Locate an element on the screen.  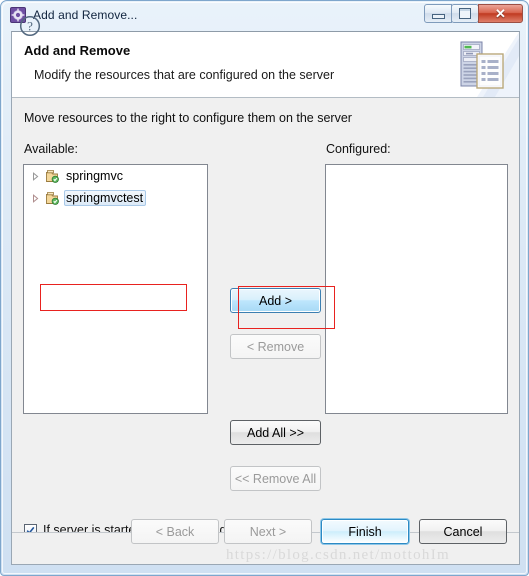
close-icon: ✕ is located at coordinates (500, 13).